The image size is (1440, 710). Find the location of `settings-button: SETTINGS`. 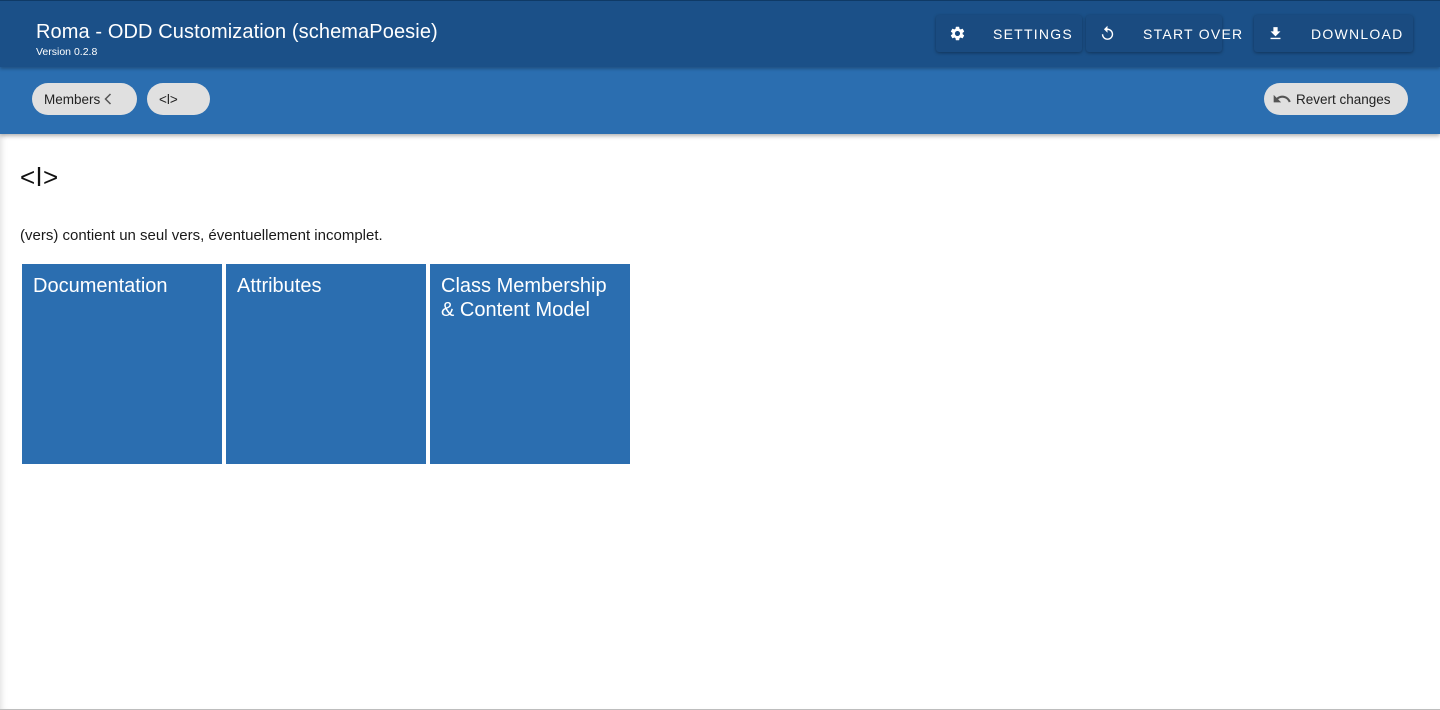

settings-button: SETTINGS is located at coordinates (1009, 33).